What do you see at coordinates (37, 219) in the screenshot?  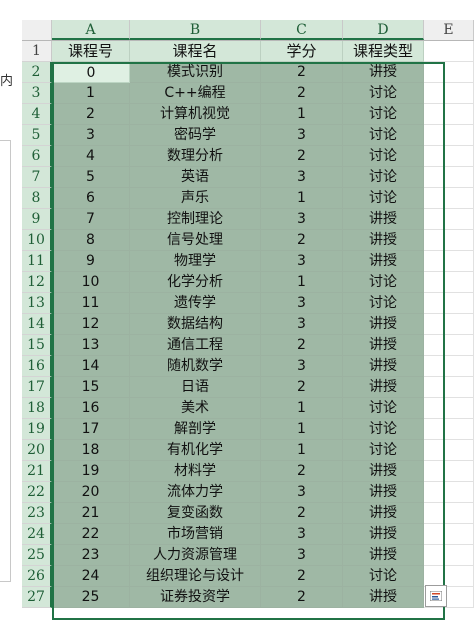 I see `row-header: 9` at bounding box center [37, 219].